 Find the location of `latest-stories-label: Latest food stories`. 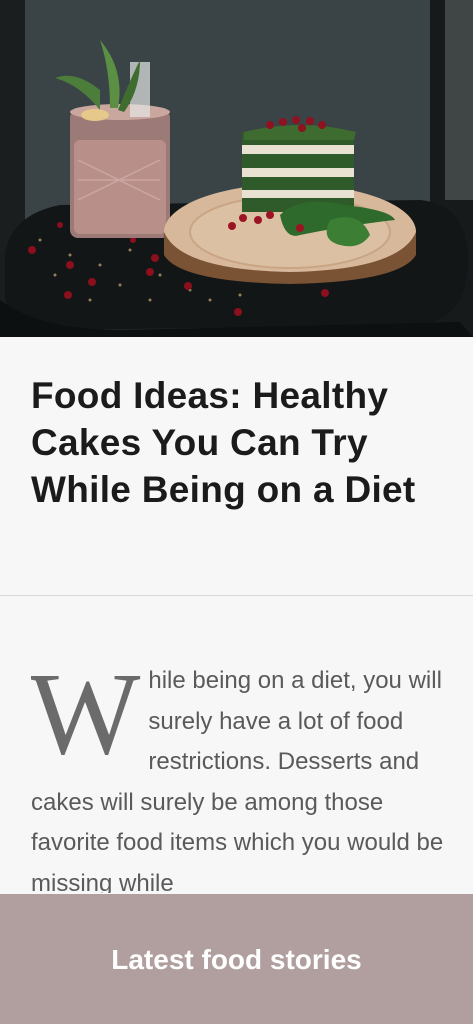

latest-stories-label: Latest food stories is located at coordinates (236, 959).